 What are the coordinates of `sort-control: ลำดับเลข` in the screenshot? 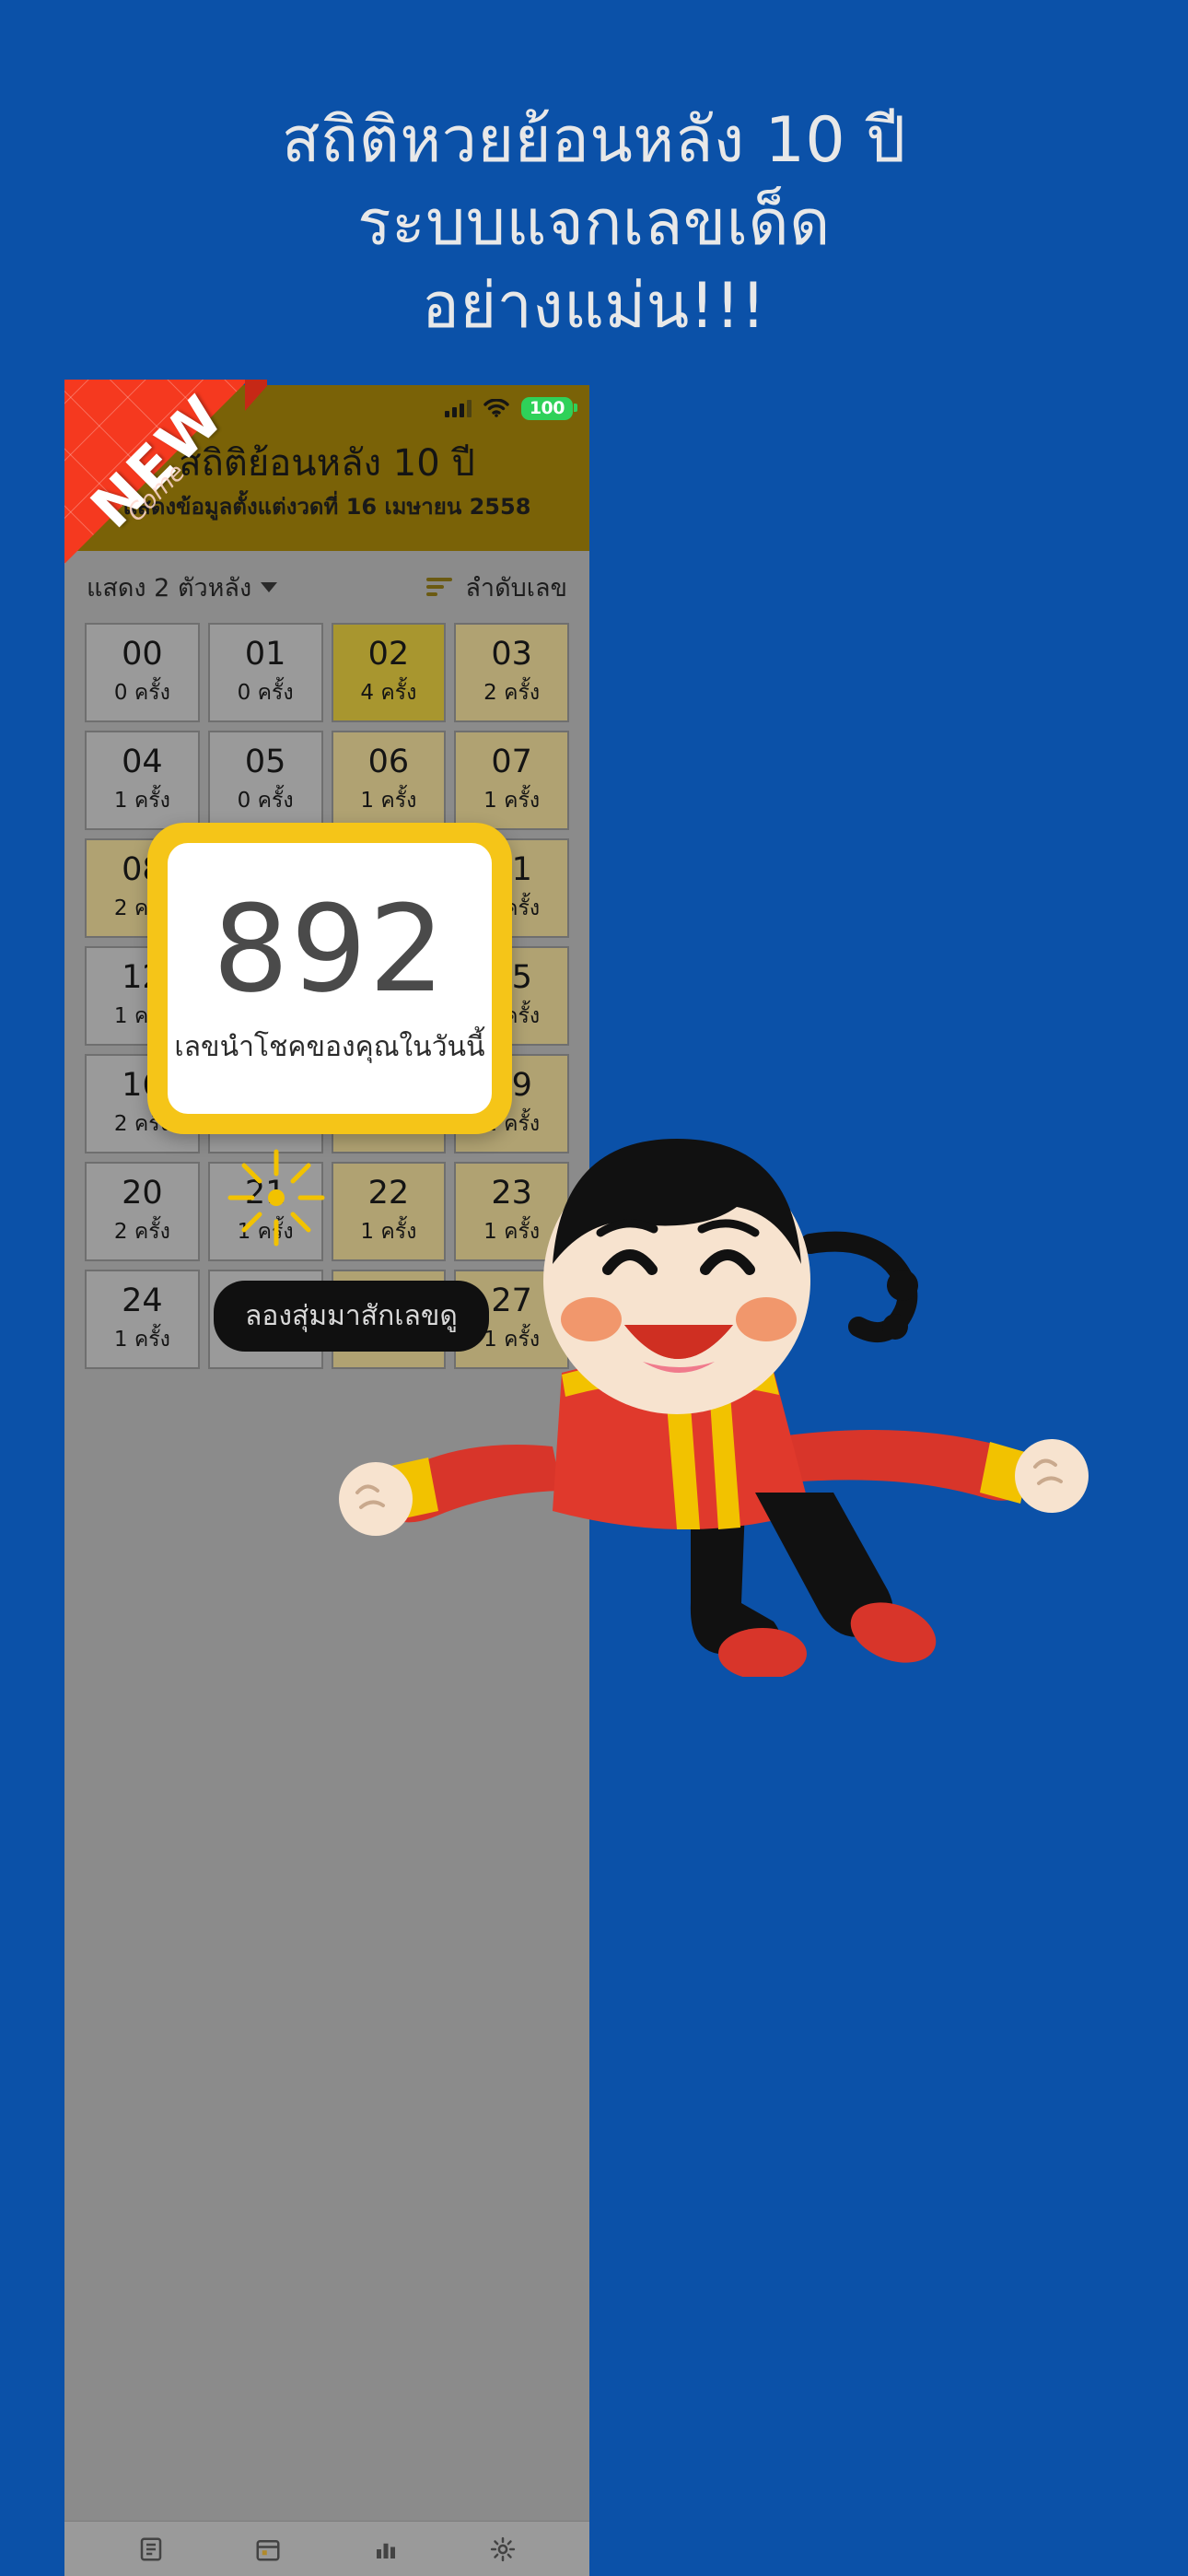 It's located at (496, 587).